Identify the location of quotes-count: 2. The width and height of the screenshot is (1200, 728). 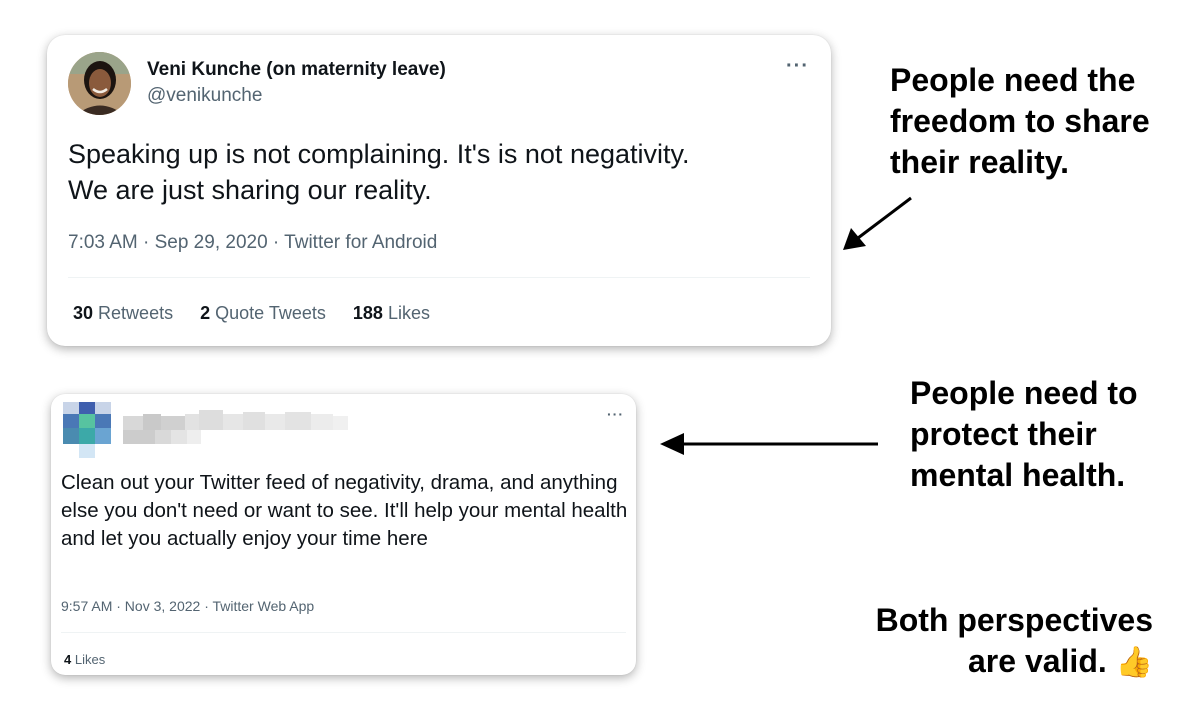
(205, 313).